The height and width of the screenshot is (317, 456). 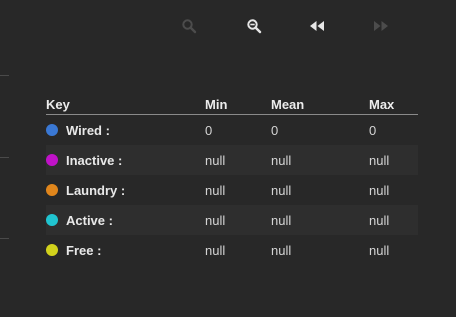 I want to click on legend-header-mean: Mean, so click(x=288, y=104).